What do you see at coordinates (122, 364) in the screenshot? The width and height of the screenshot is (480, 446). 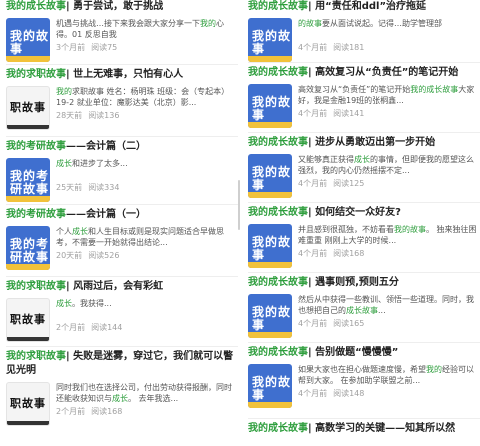 I see `article-title: 我的求职故事| 失败是迷雾，穿过它，我们就可以瞥见光明` at bounding box center [122, 364].